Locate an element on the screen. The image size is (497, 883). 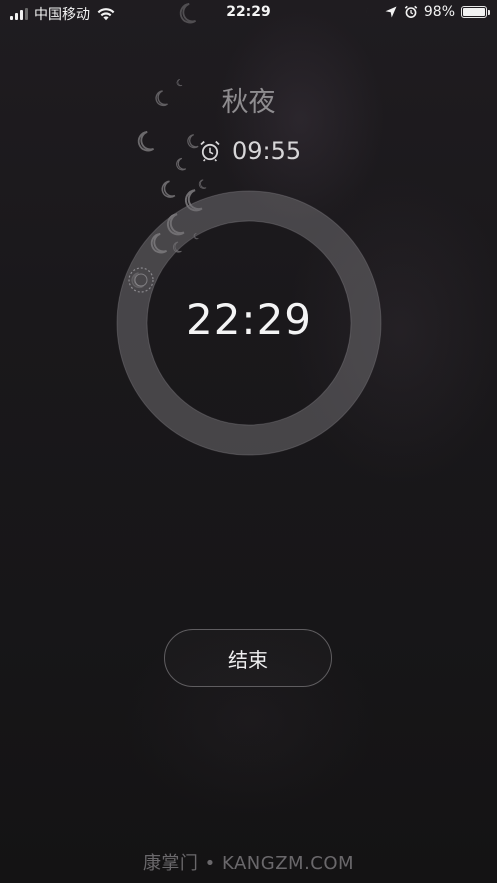
status-right: 98% is located at coordinates (427, 12).